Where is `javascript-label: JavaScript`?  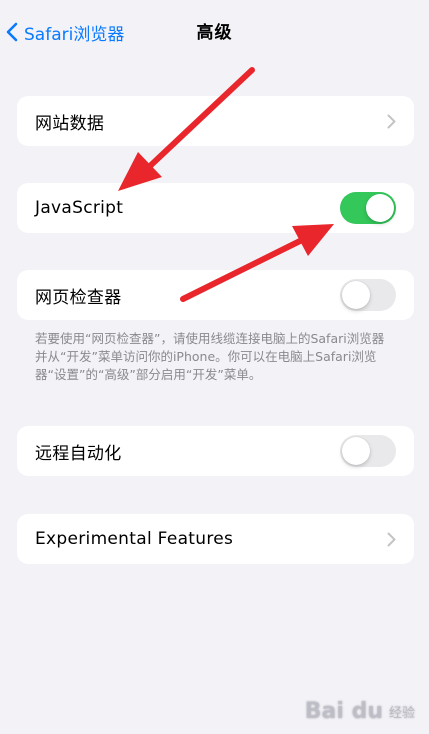 javascript-label: JavaScript is located at coordinates (79, 208).